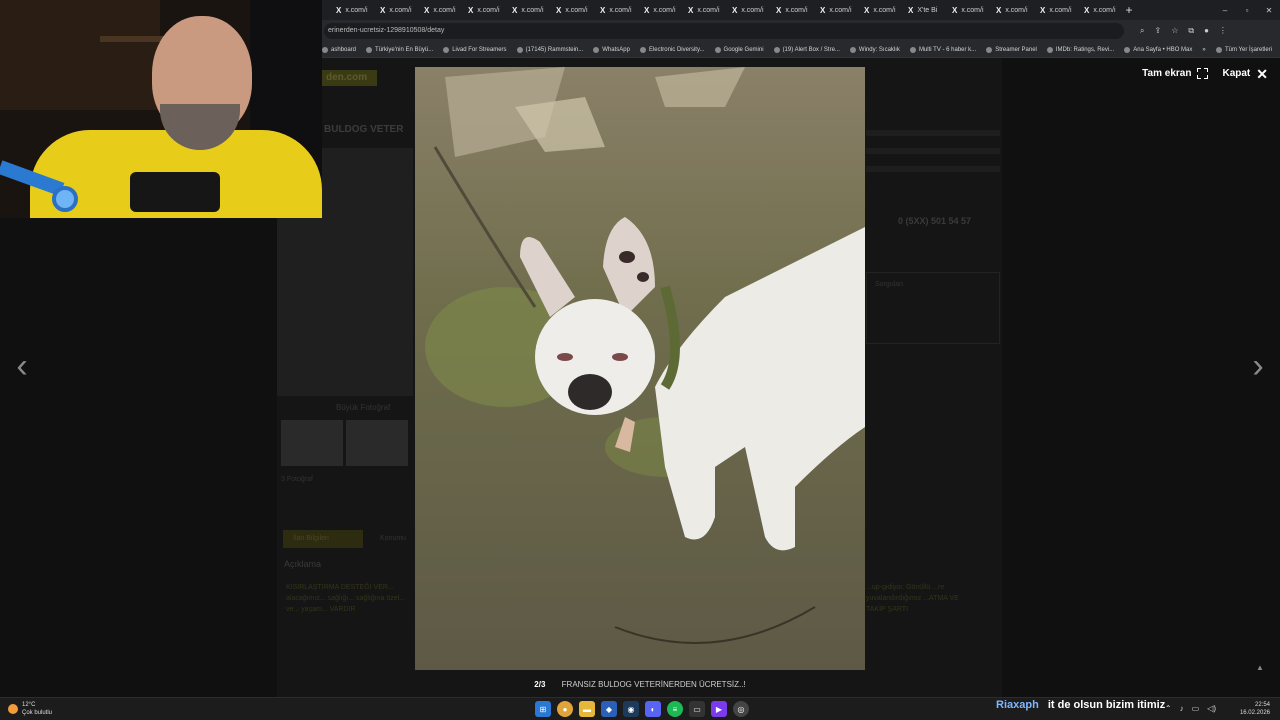  What do you see at coordinates (475, 49) in the screenshot?
I see `bookmark-item: Livad For Streamers` at bounding box center [475, 49].